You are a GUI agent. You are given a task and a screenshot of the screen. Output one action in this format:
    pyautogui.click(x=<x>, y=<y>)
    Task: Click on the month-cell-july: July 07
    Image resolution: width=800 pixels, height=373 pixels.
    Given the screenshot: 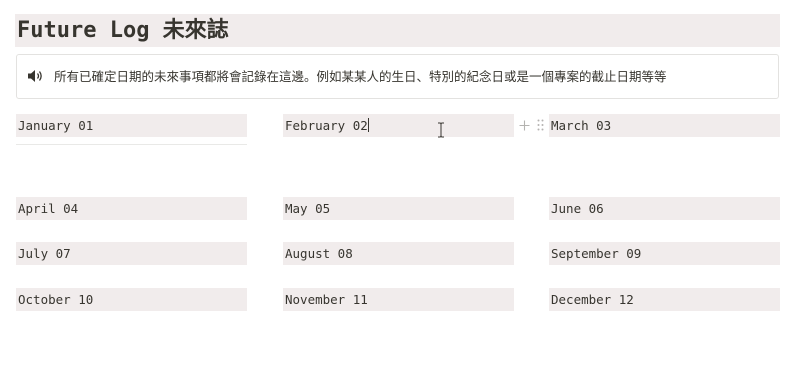 What is the action you would take?
    pyautogui.click(x=131, y=253)
    